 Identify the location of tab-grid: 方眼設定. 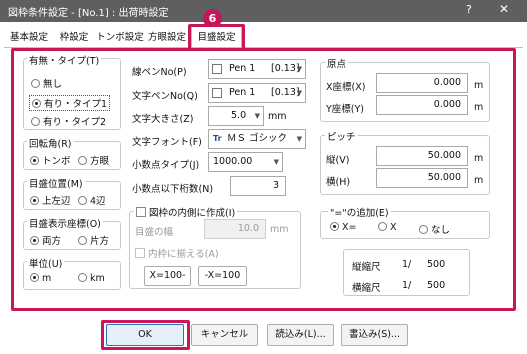
(167, 38).